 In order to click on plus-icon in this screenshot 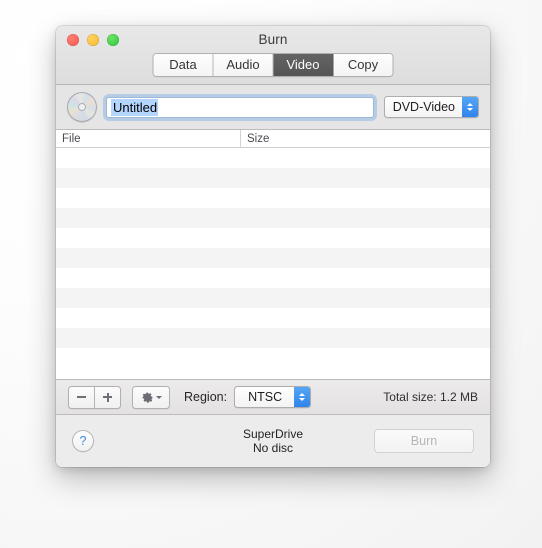, I will do `click(107, 397)`.